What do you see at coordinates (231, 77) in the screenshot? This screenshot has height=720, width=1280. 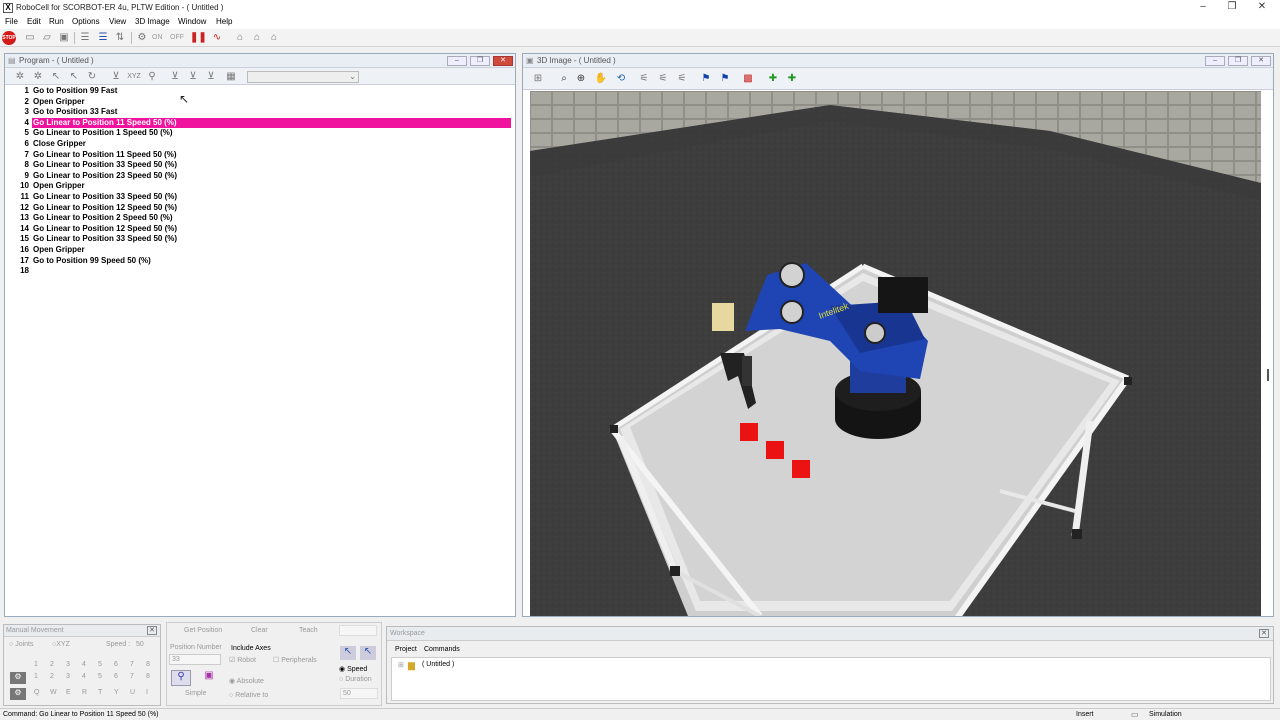 I see `subroutine-icon: ▦` at bounding box center [231, 77].